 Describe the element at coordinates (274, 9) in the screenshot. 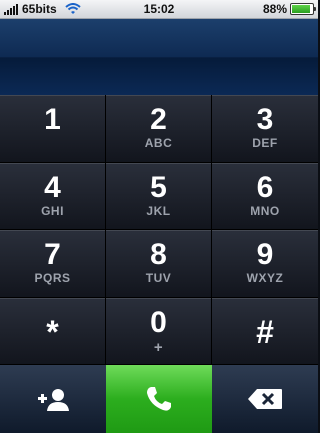

I see `battery-percent: 88%` at that location.